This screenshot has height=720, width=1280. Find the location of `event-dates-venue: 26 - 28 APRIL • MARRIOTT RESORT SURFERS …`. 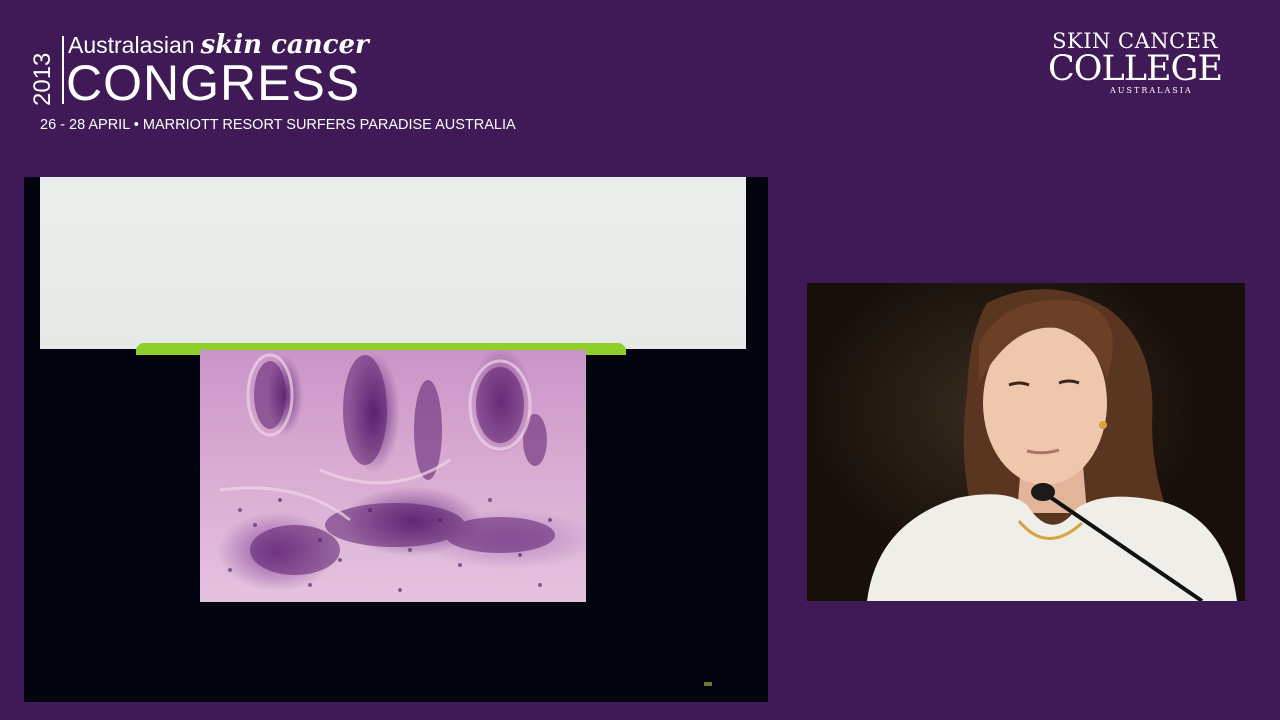

event-dates-venue: 26 - 28 APRIL • MARRIOTT RESORT SURFERS … is located at coordinates (278, 125).